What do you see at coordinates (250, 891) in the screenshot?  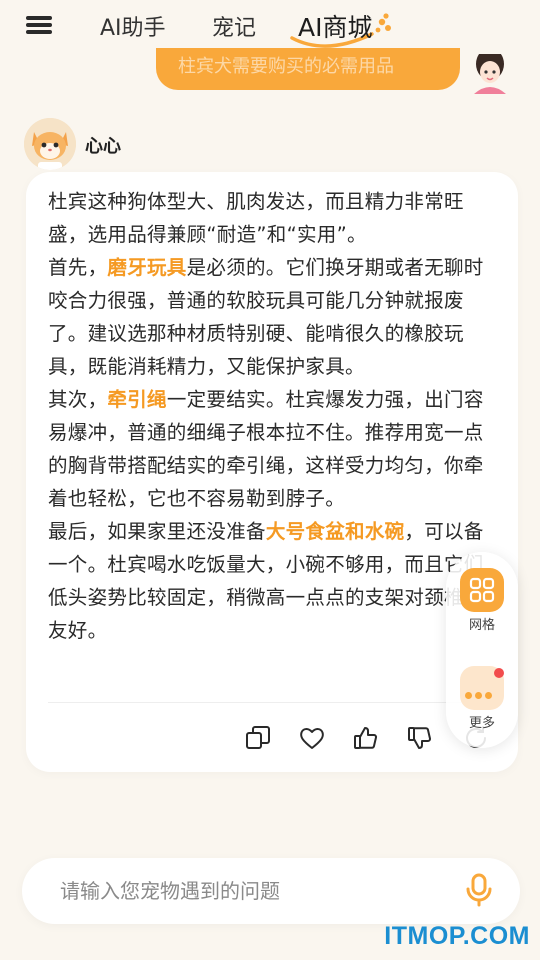 I see `question-input` at bounding box center [250, 891].